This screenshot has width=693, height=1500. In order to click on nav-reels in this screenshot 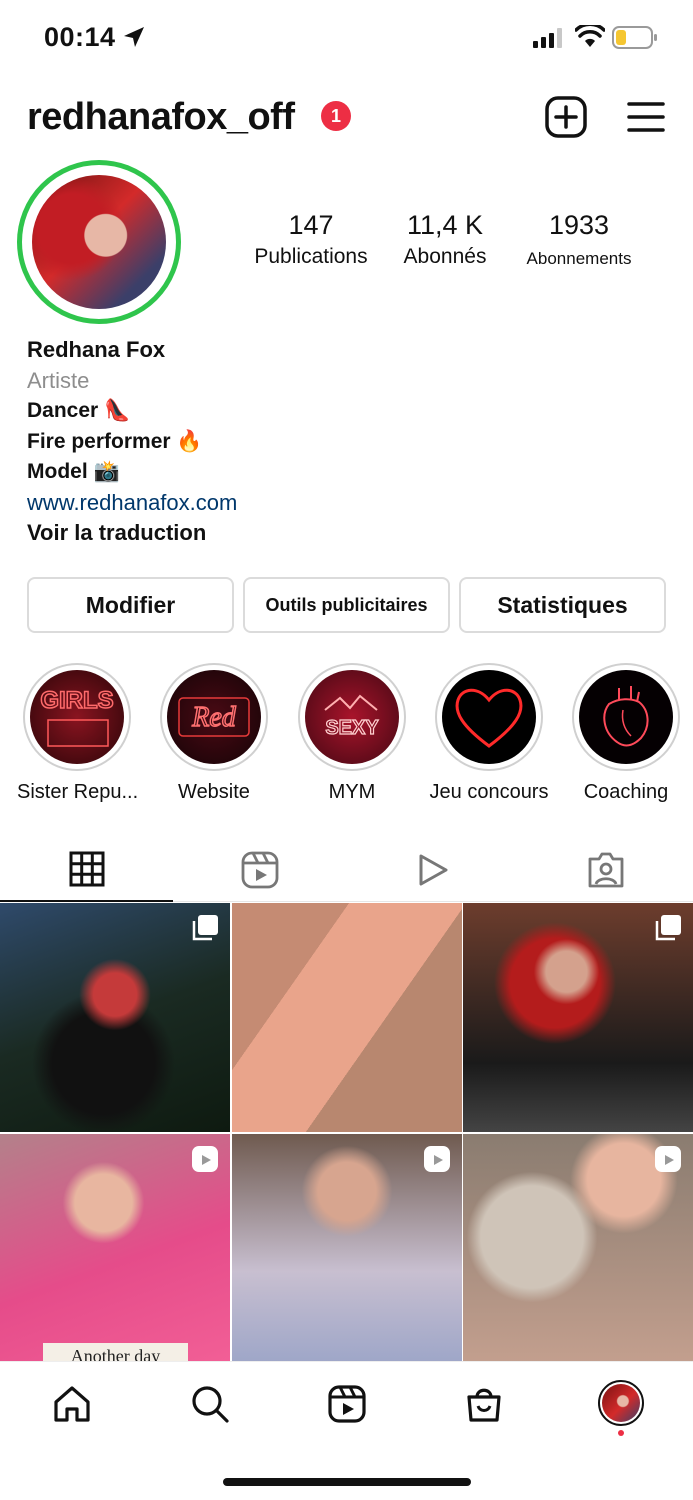, I will do `click(347, 1404)`.